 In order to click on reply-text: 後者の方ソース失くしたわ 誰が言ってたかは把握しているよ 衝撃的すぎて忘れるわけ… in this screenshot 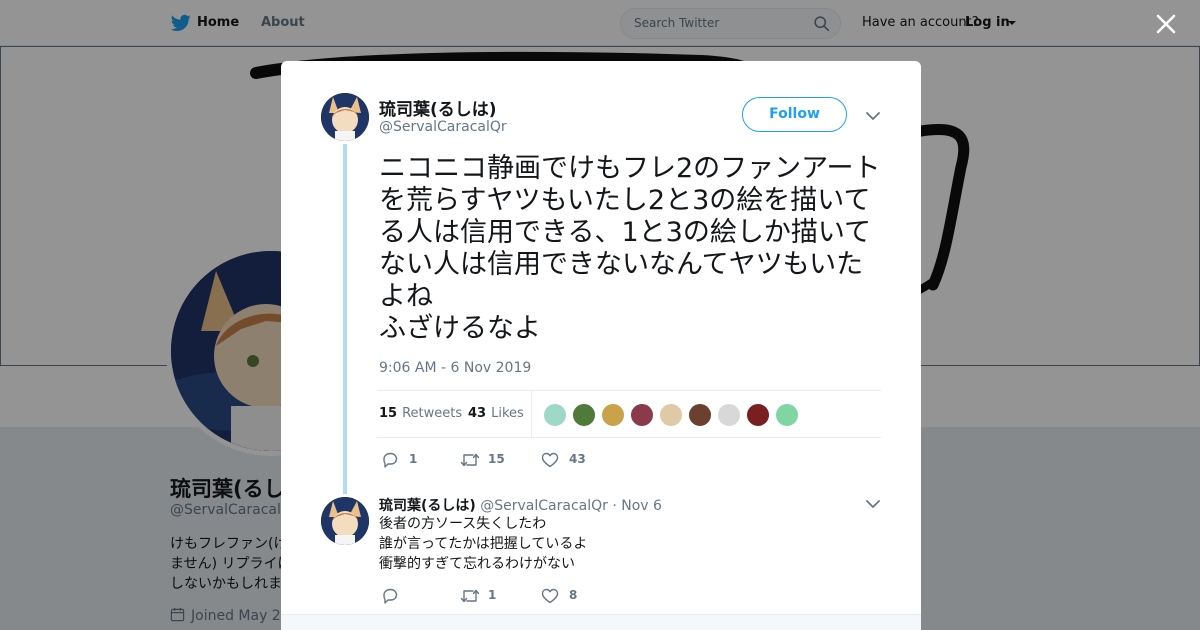, I will do `click(483, 544)`.